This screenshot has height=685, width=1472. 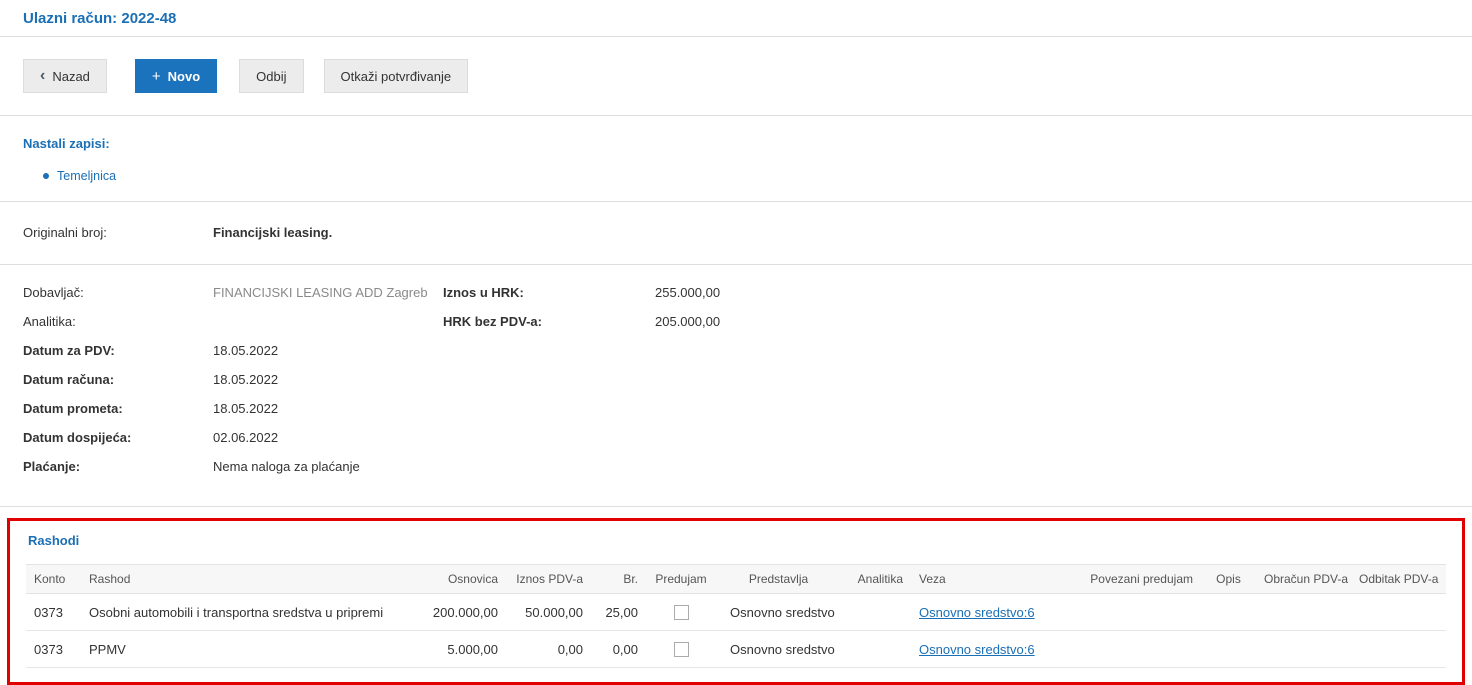 I want to click on field-row-invoice-date: Datum računa: 18.05.2022, so click(x=233, y=380).